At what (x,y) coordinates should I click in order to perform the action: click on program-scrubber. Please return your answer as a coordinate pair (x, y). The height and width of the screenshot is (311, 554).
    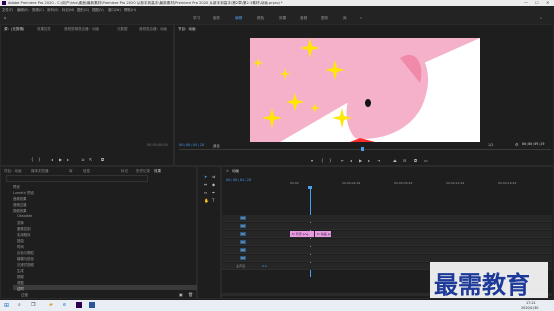
    Looking at the image, I should click on (365, 149).